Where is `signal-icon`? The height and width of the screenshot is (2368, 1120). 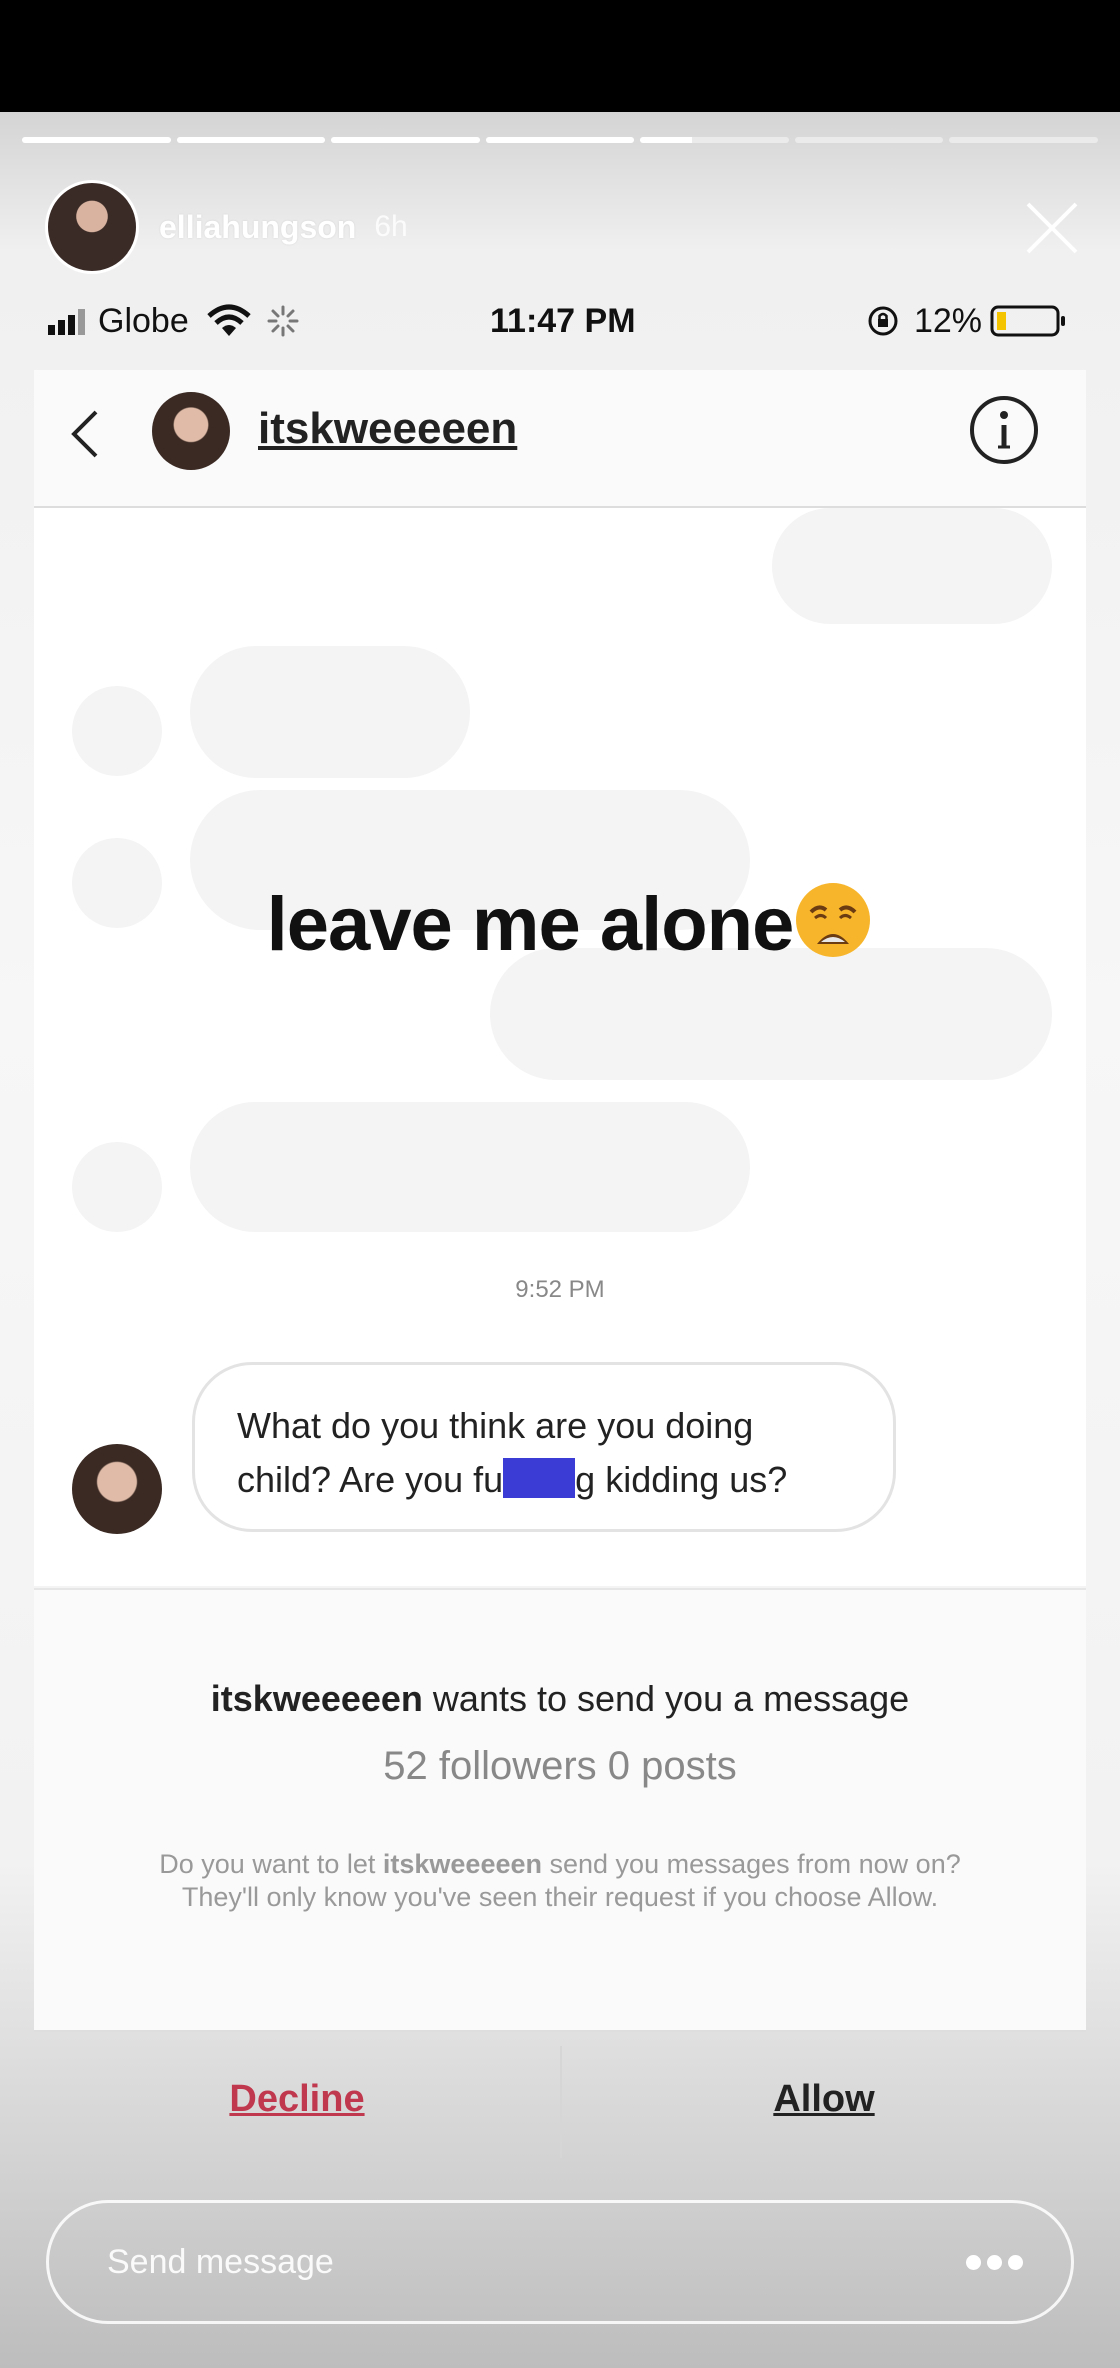
signal-icon is located at coordinates (66, 322).